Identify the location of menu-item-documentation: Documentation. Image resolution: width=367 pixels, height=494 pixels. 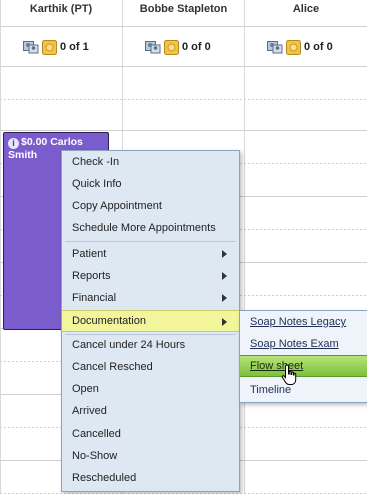
(150, 321).